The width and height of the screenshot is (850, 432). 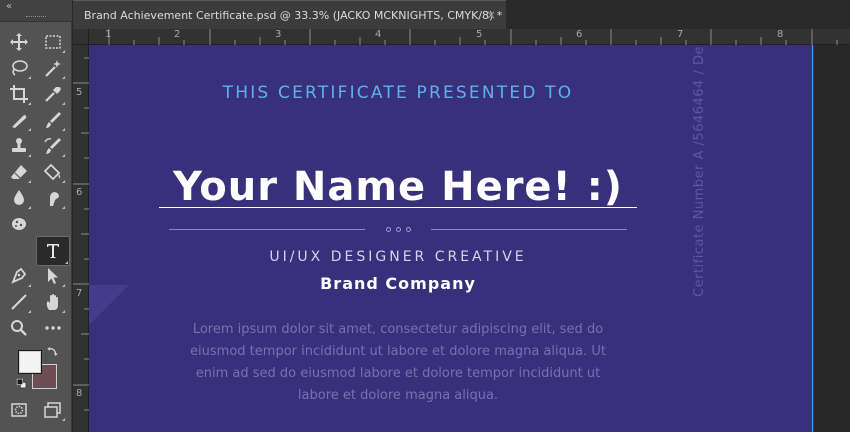 What do you see at coordinates (9, 6) in the screenshot?
I see `collapse-panel-icon: «` at bounding box center [9, 6].